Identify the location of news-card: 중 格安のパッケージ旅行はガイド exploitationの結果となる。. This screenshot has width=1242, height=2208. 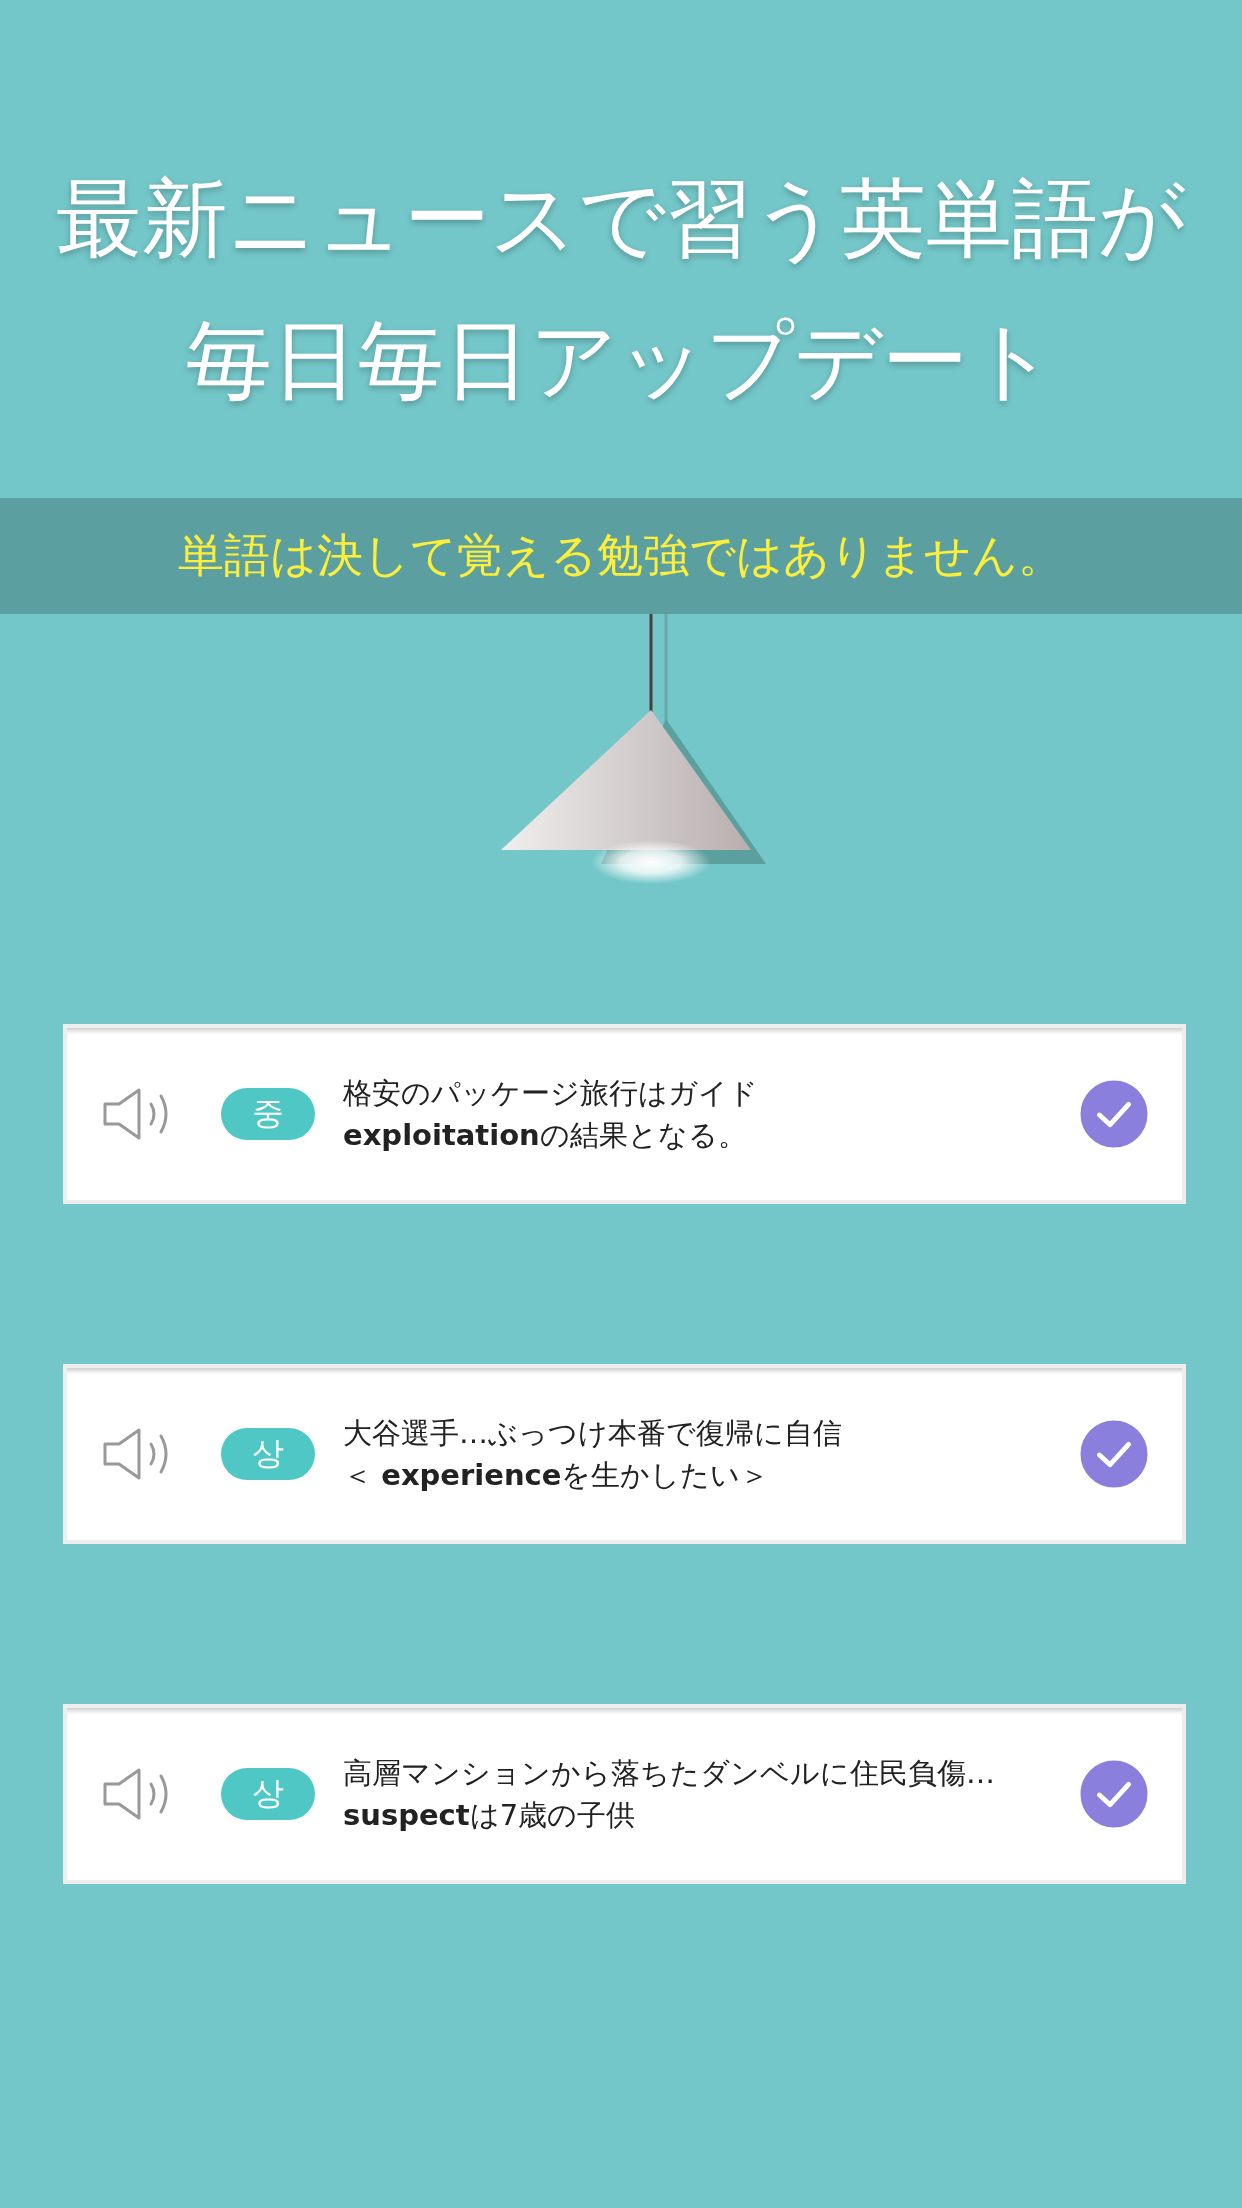
(624, 1114).